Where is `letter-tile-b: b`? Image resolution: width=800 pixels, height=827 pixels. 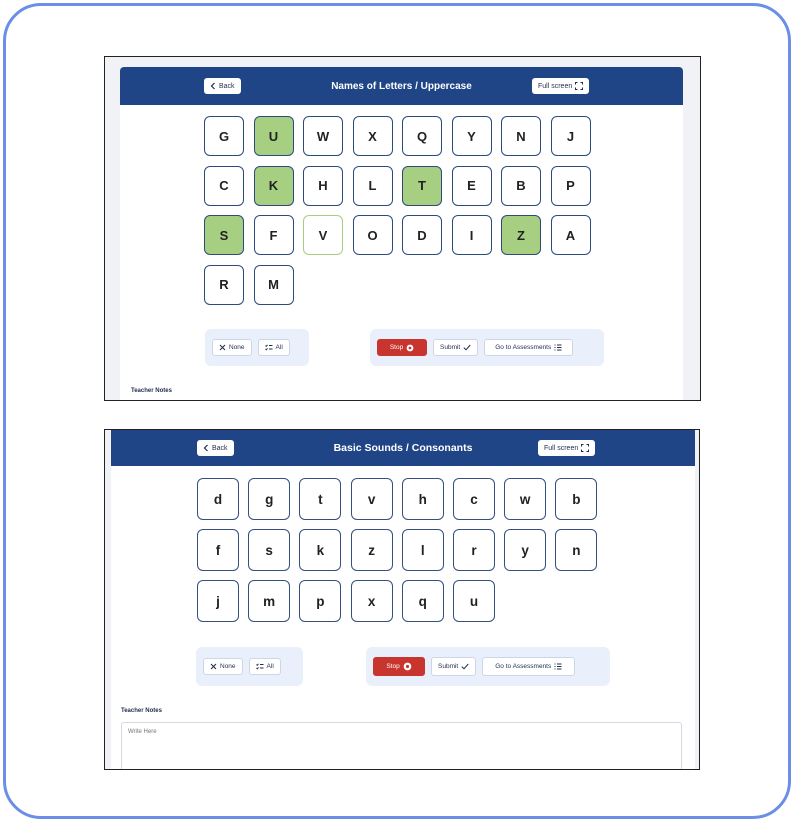 letter-tile-b: b is located at coordinates (576, 499).